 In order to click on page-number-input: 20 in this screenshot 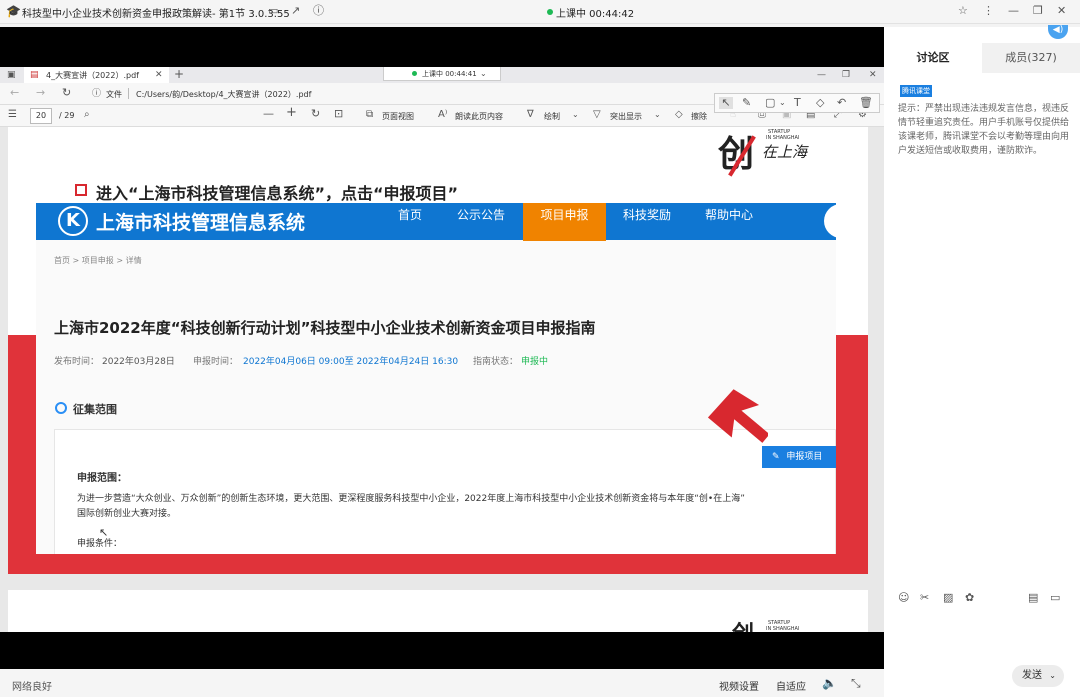, I will do `click(41, 116)`.